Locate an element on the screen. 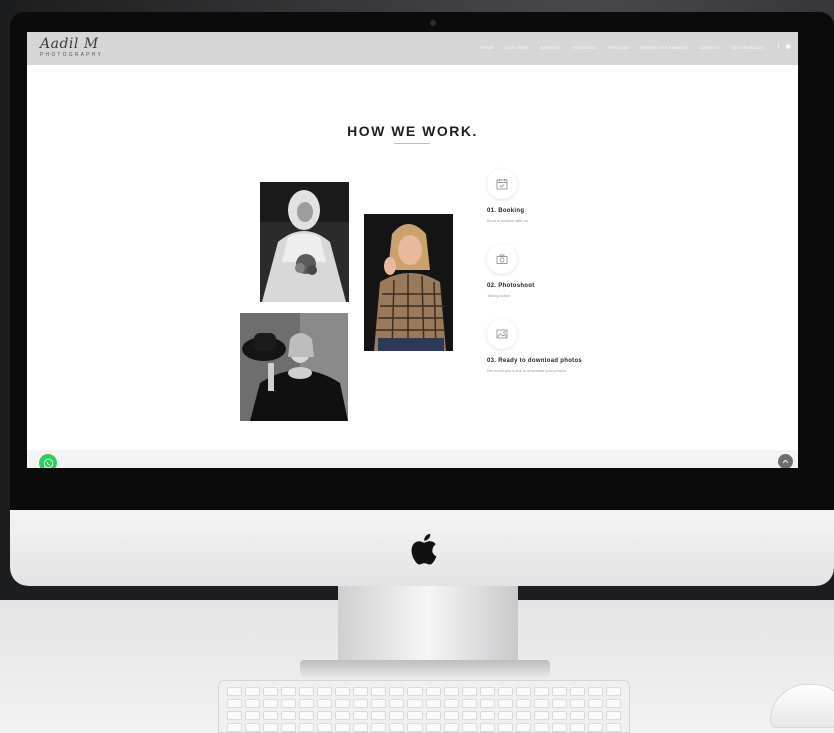 This screenshot has height=733, width=834. image-icon is located at coordinates (502, 334).